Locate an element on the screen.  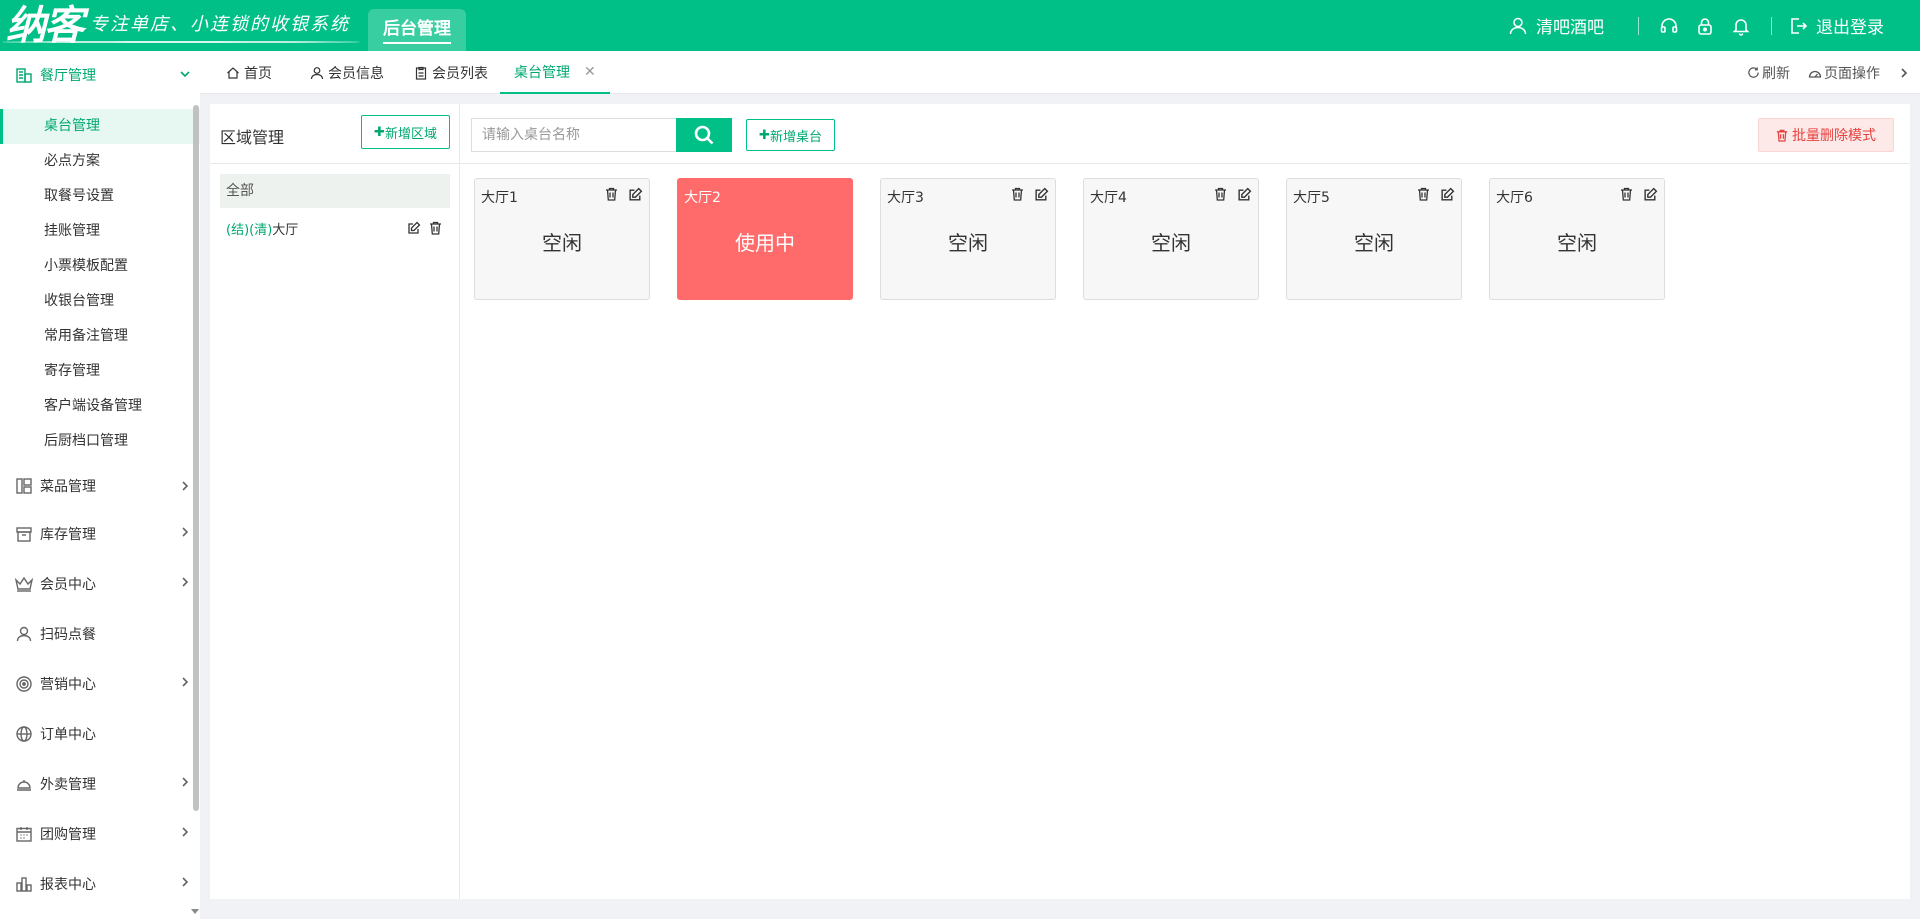
table-card: 大厅3 空闲 is located at coordinates (968, 239).